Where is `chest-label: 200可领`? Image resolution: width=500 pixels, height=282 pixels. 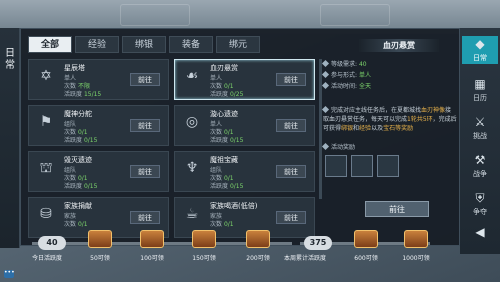
chest-label: 200可领 is located at coordinates (258, 258).